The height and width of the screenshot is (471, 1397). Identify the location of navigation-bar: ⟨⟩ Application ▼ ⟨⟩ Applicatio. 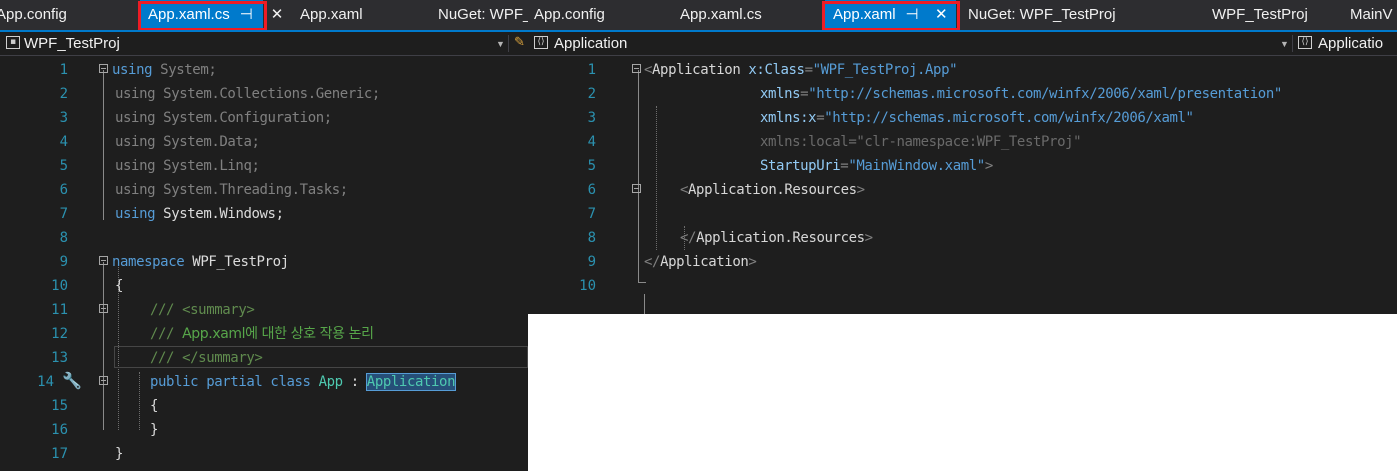
(962, 44).